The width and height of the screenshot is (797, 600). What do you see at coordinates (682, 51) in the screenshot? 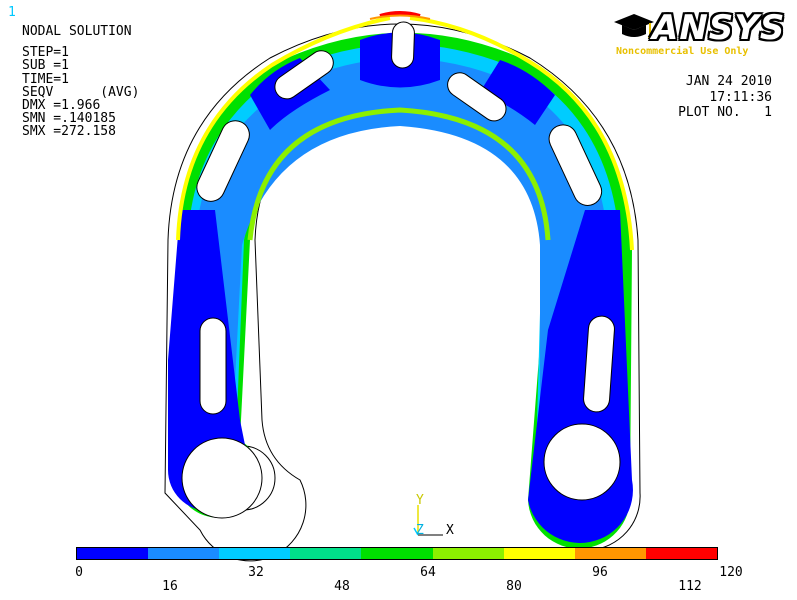
I see `noncommercial-tag: Noncommercial Use Only` at bounding box center [682, 51].